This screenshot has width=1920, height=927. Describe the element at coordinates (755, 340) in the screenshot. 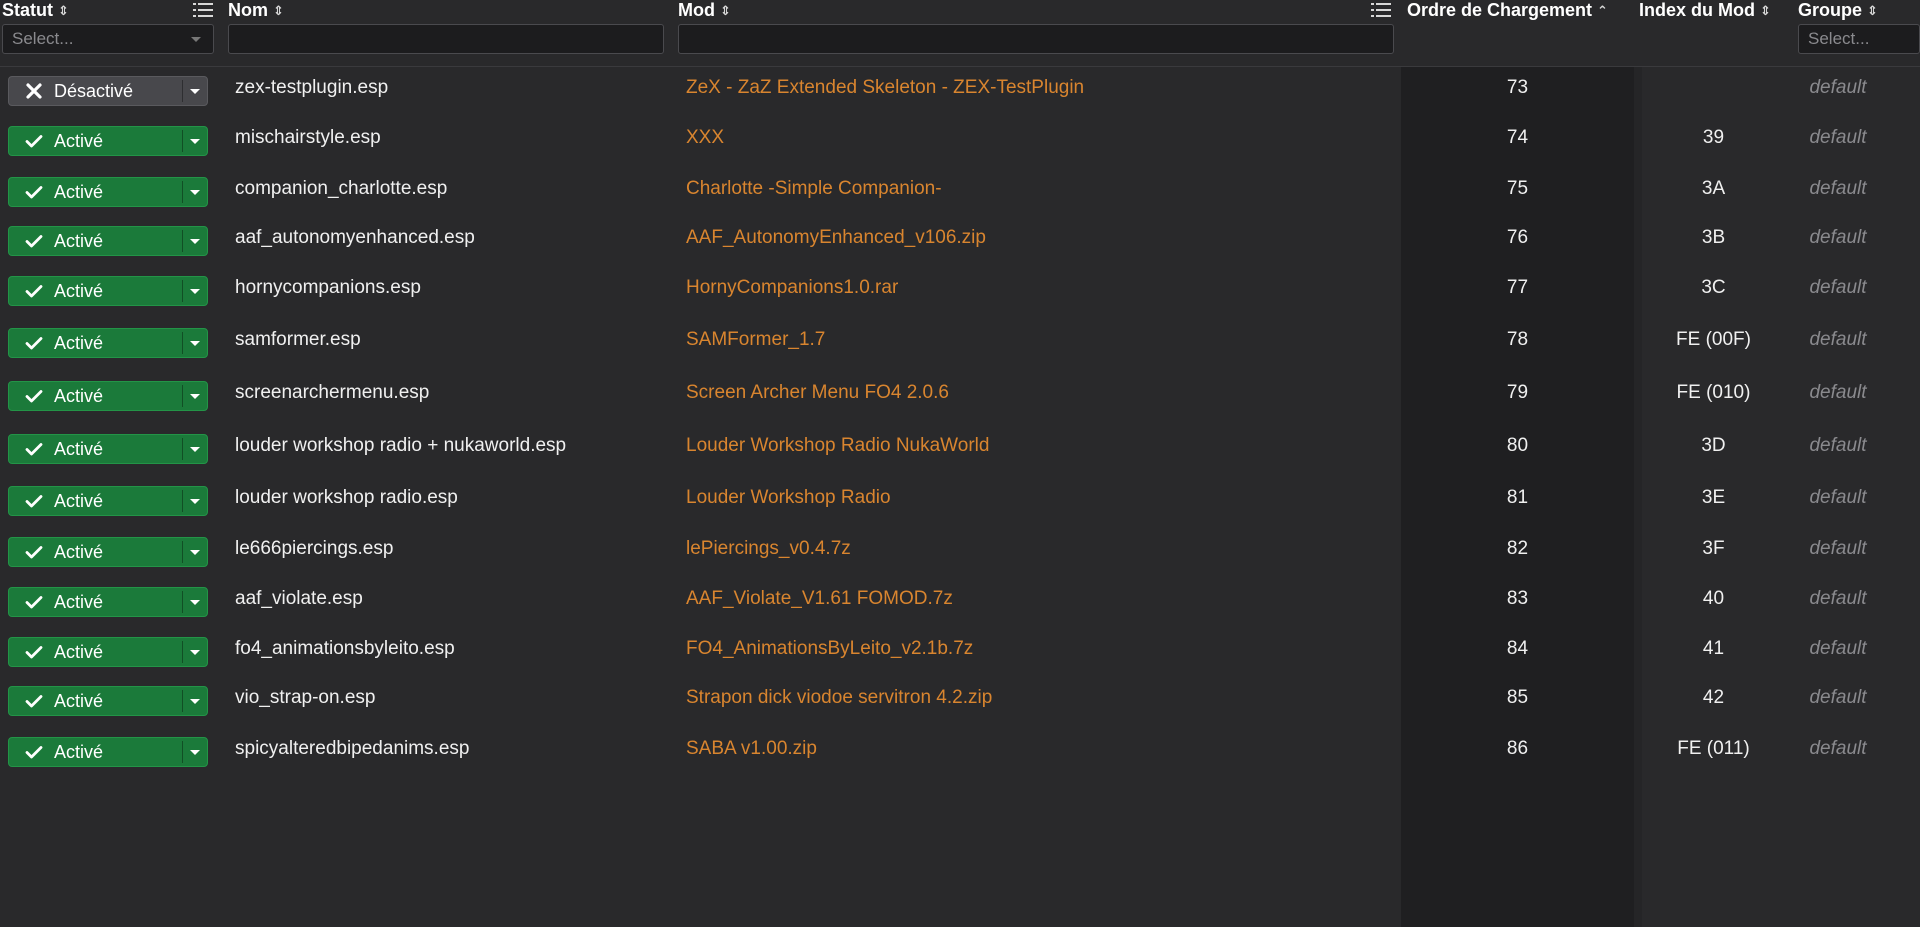

I see `mod-link: SAMFormer_1.7` at that location.